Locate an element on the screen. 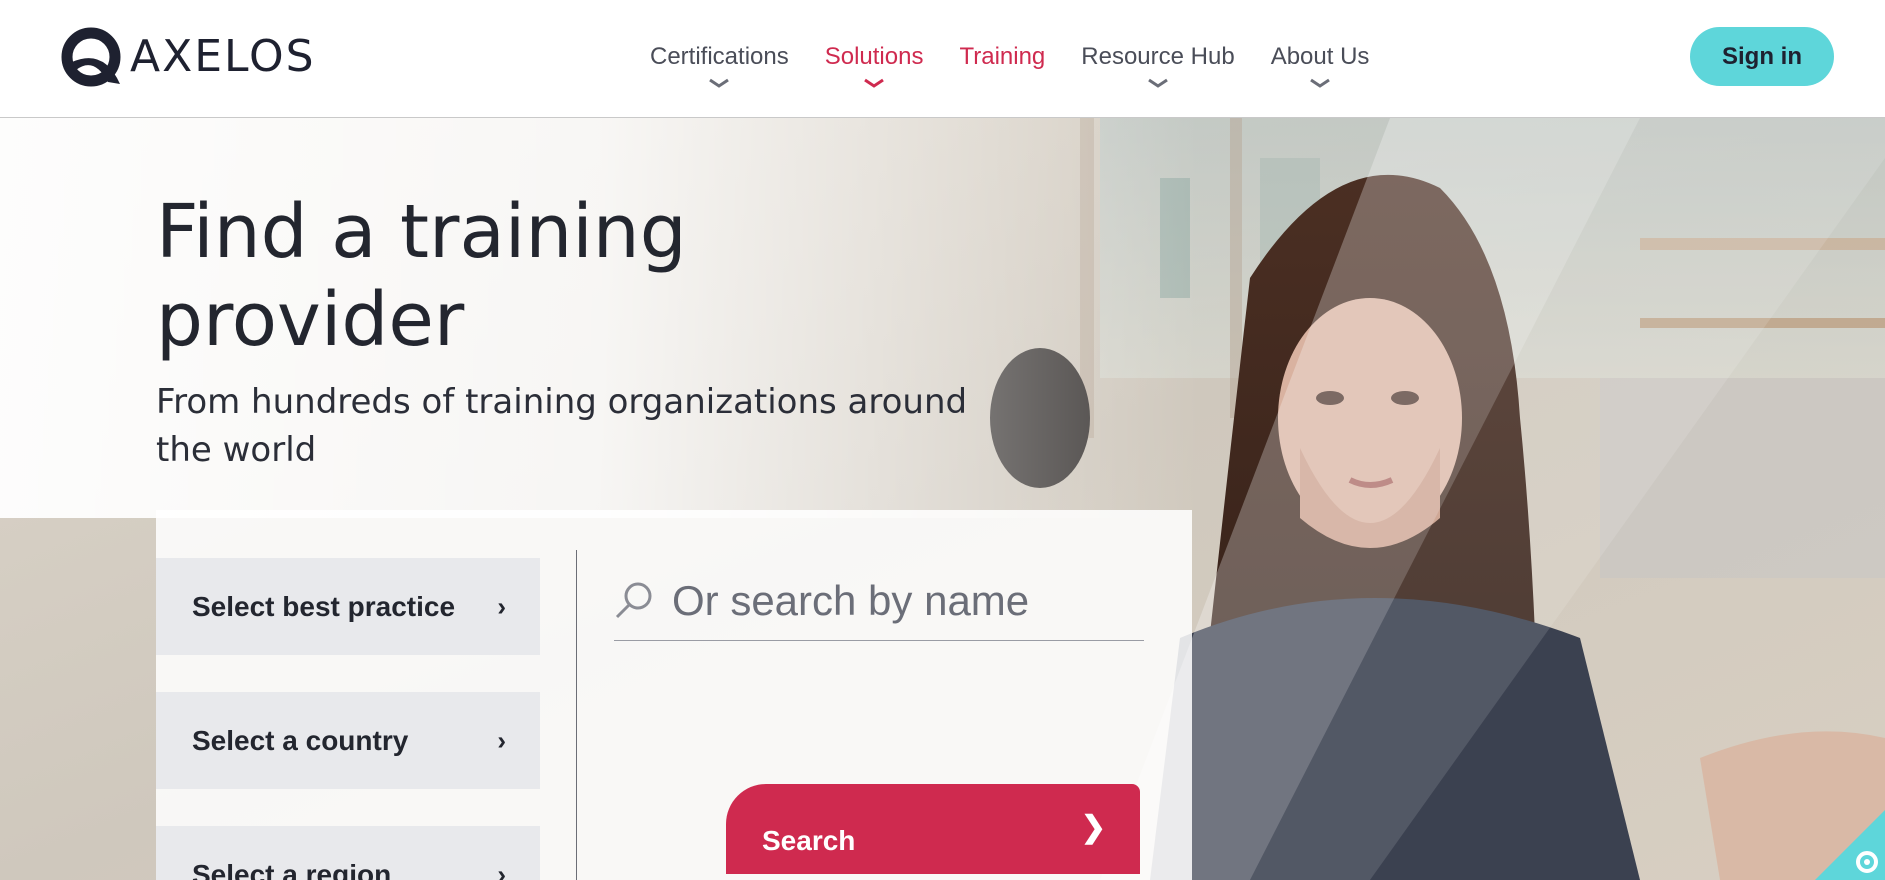 Image resolution: width=1885 pixels, height=880 pixels. nav-solutions: Solutions is located at coordinates (874, 64).